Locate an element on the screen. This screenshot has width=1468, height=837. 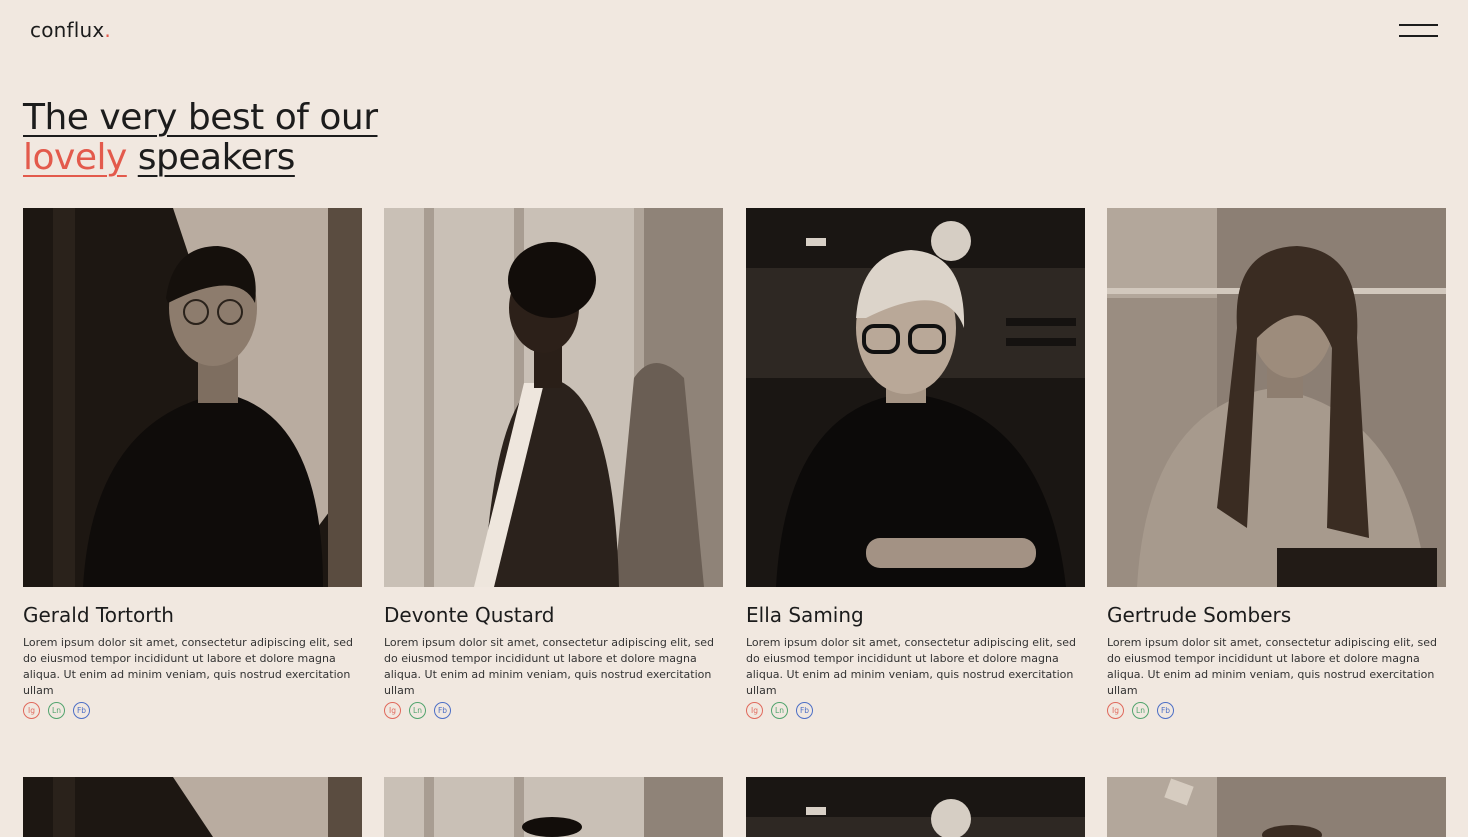
brand-name: conflux is located at coordinates (67, 30).